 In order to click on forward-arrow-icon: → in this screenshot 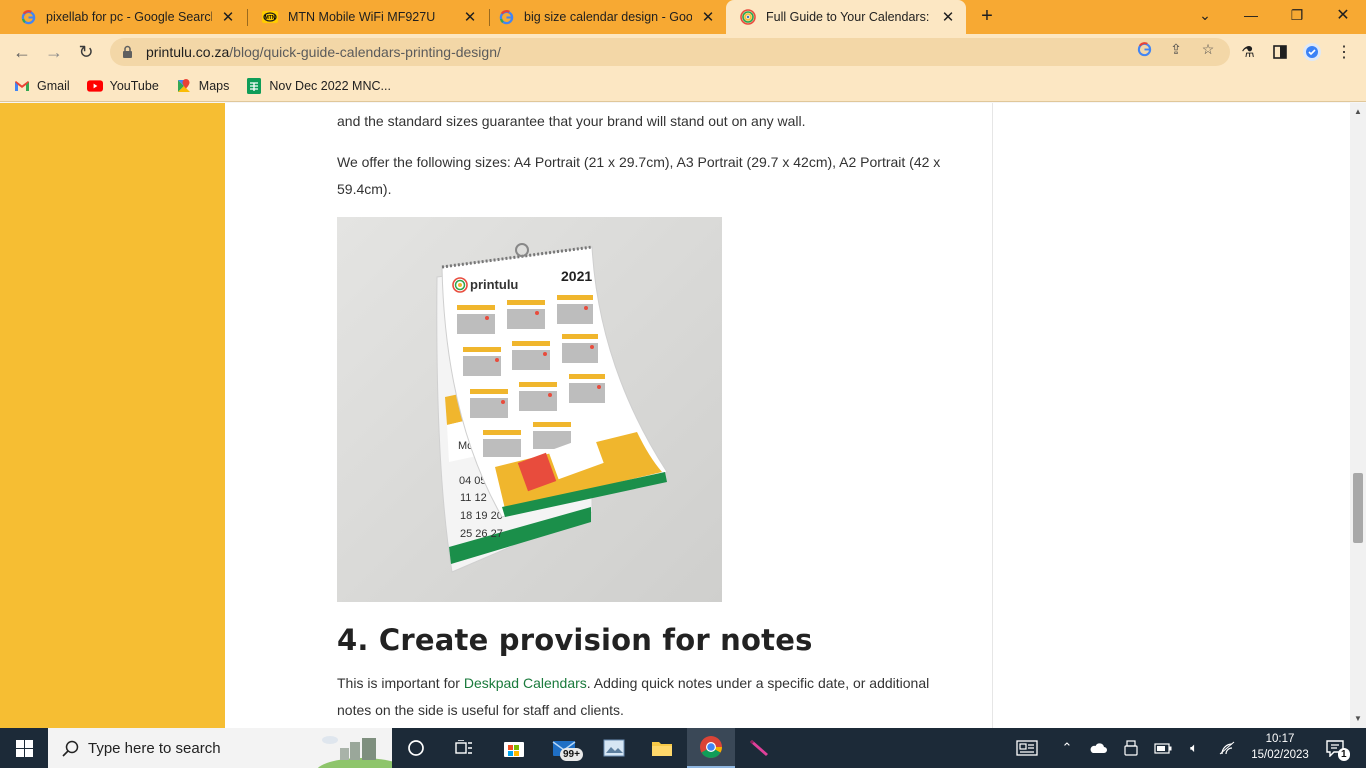, I will do `click(54, 52)`.